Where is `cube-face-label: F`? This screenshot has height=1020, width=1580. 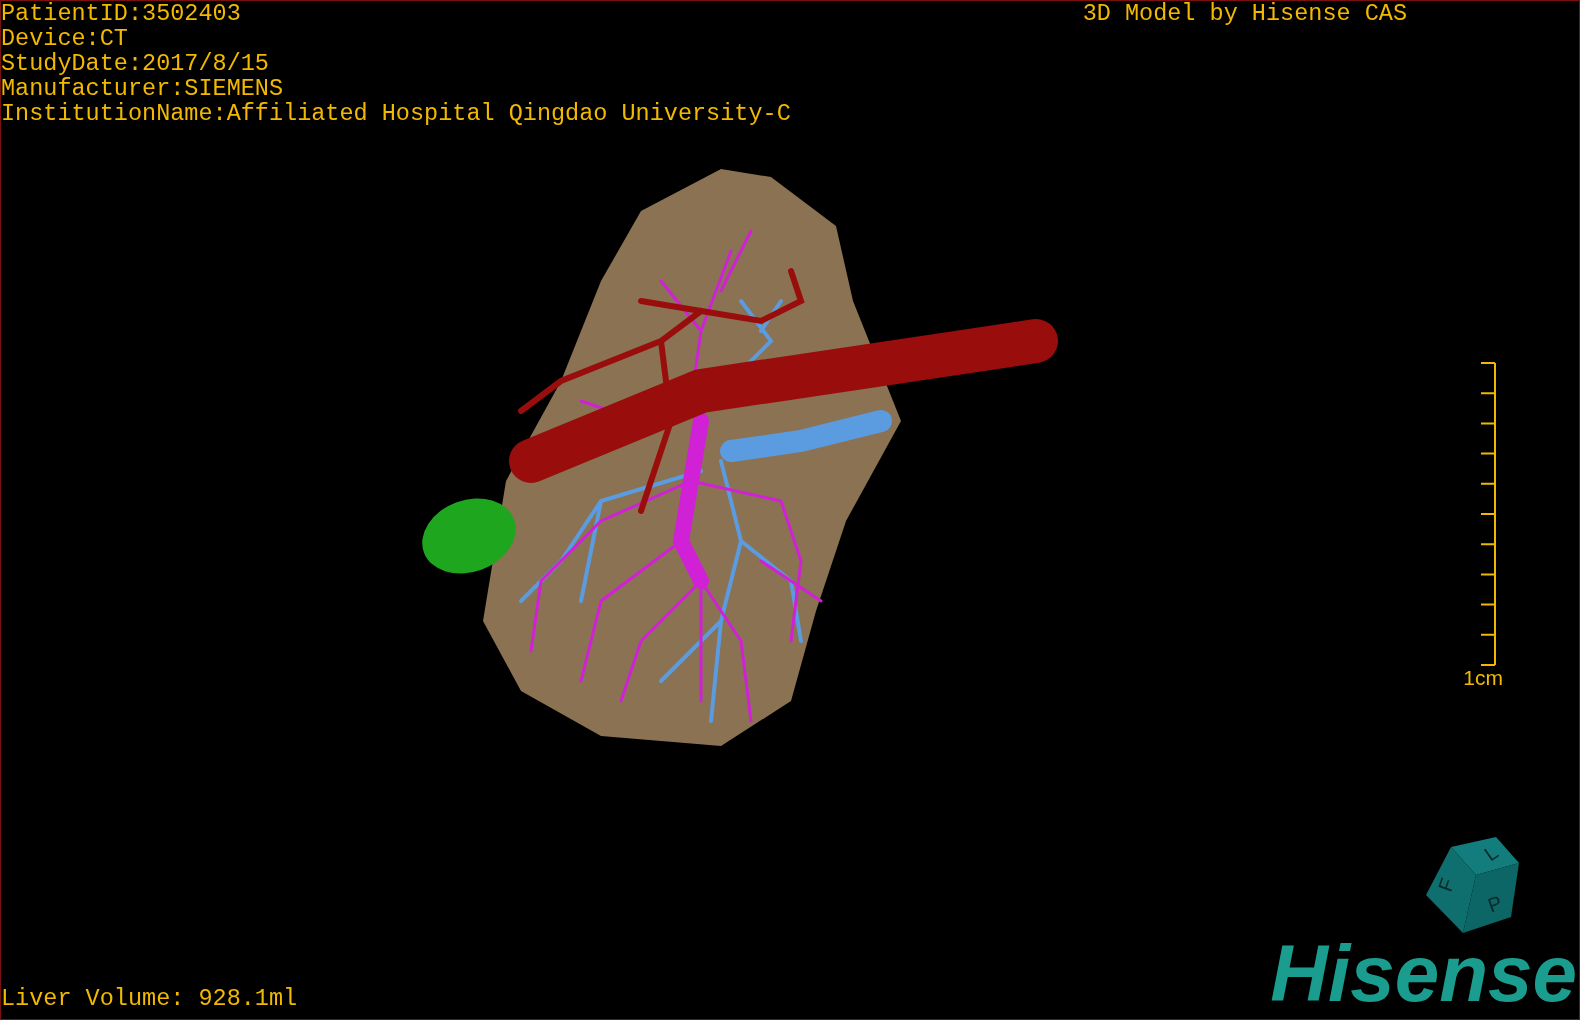
cube-face-label: F is located at coordinates (1446, 885).